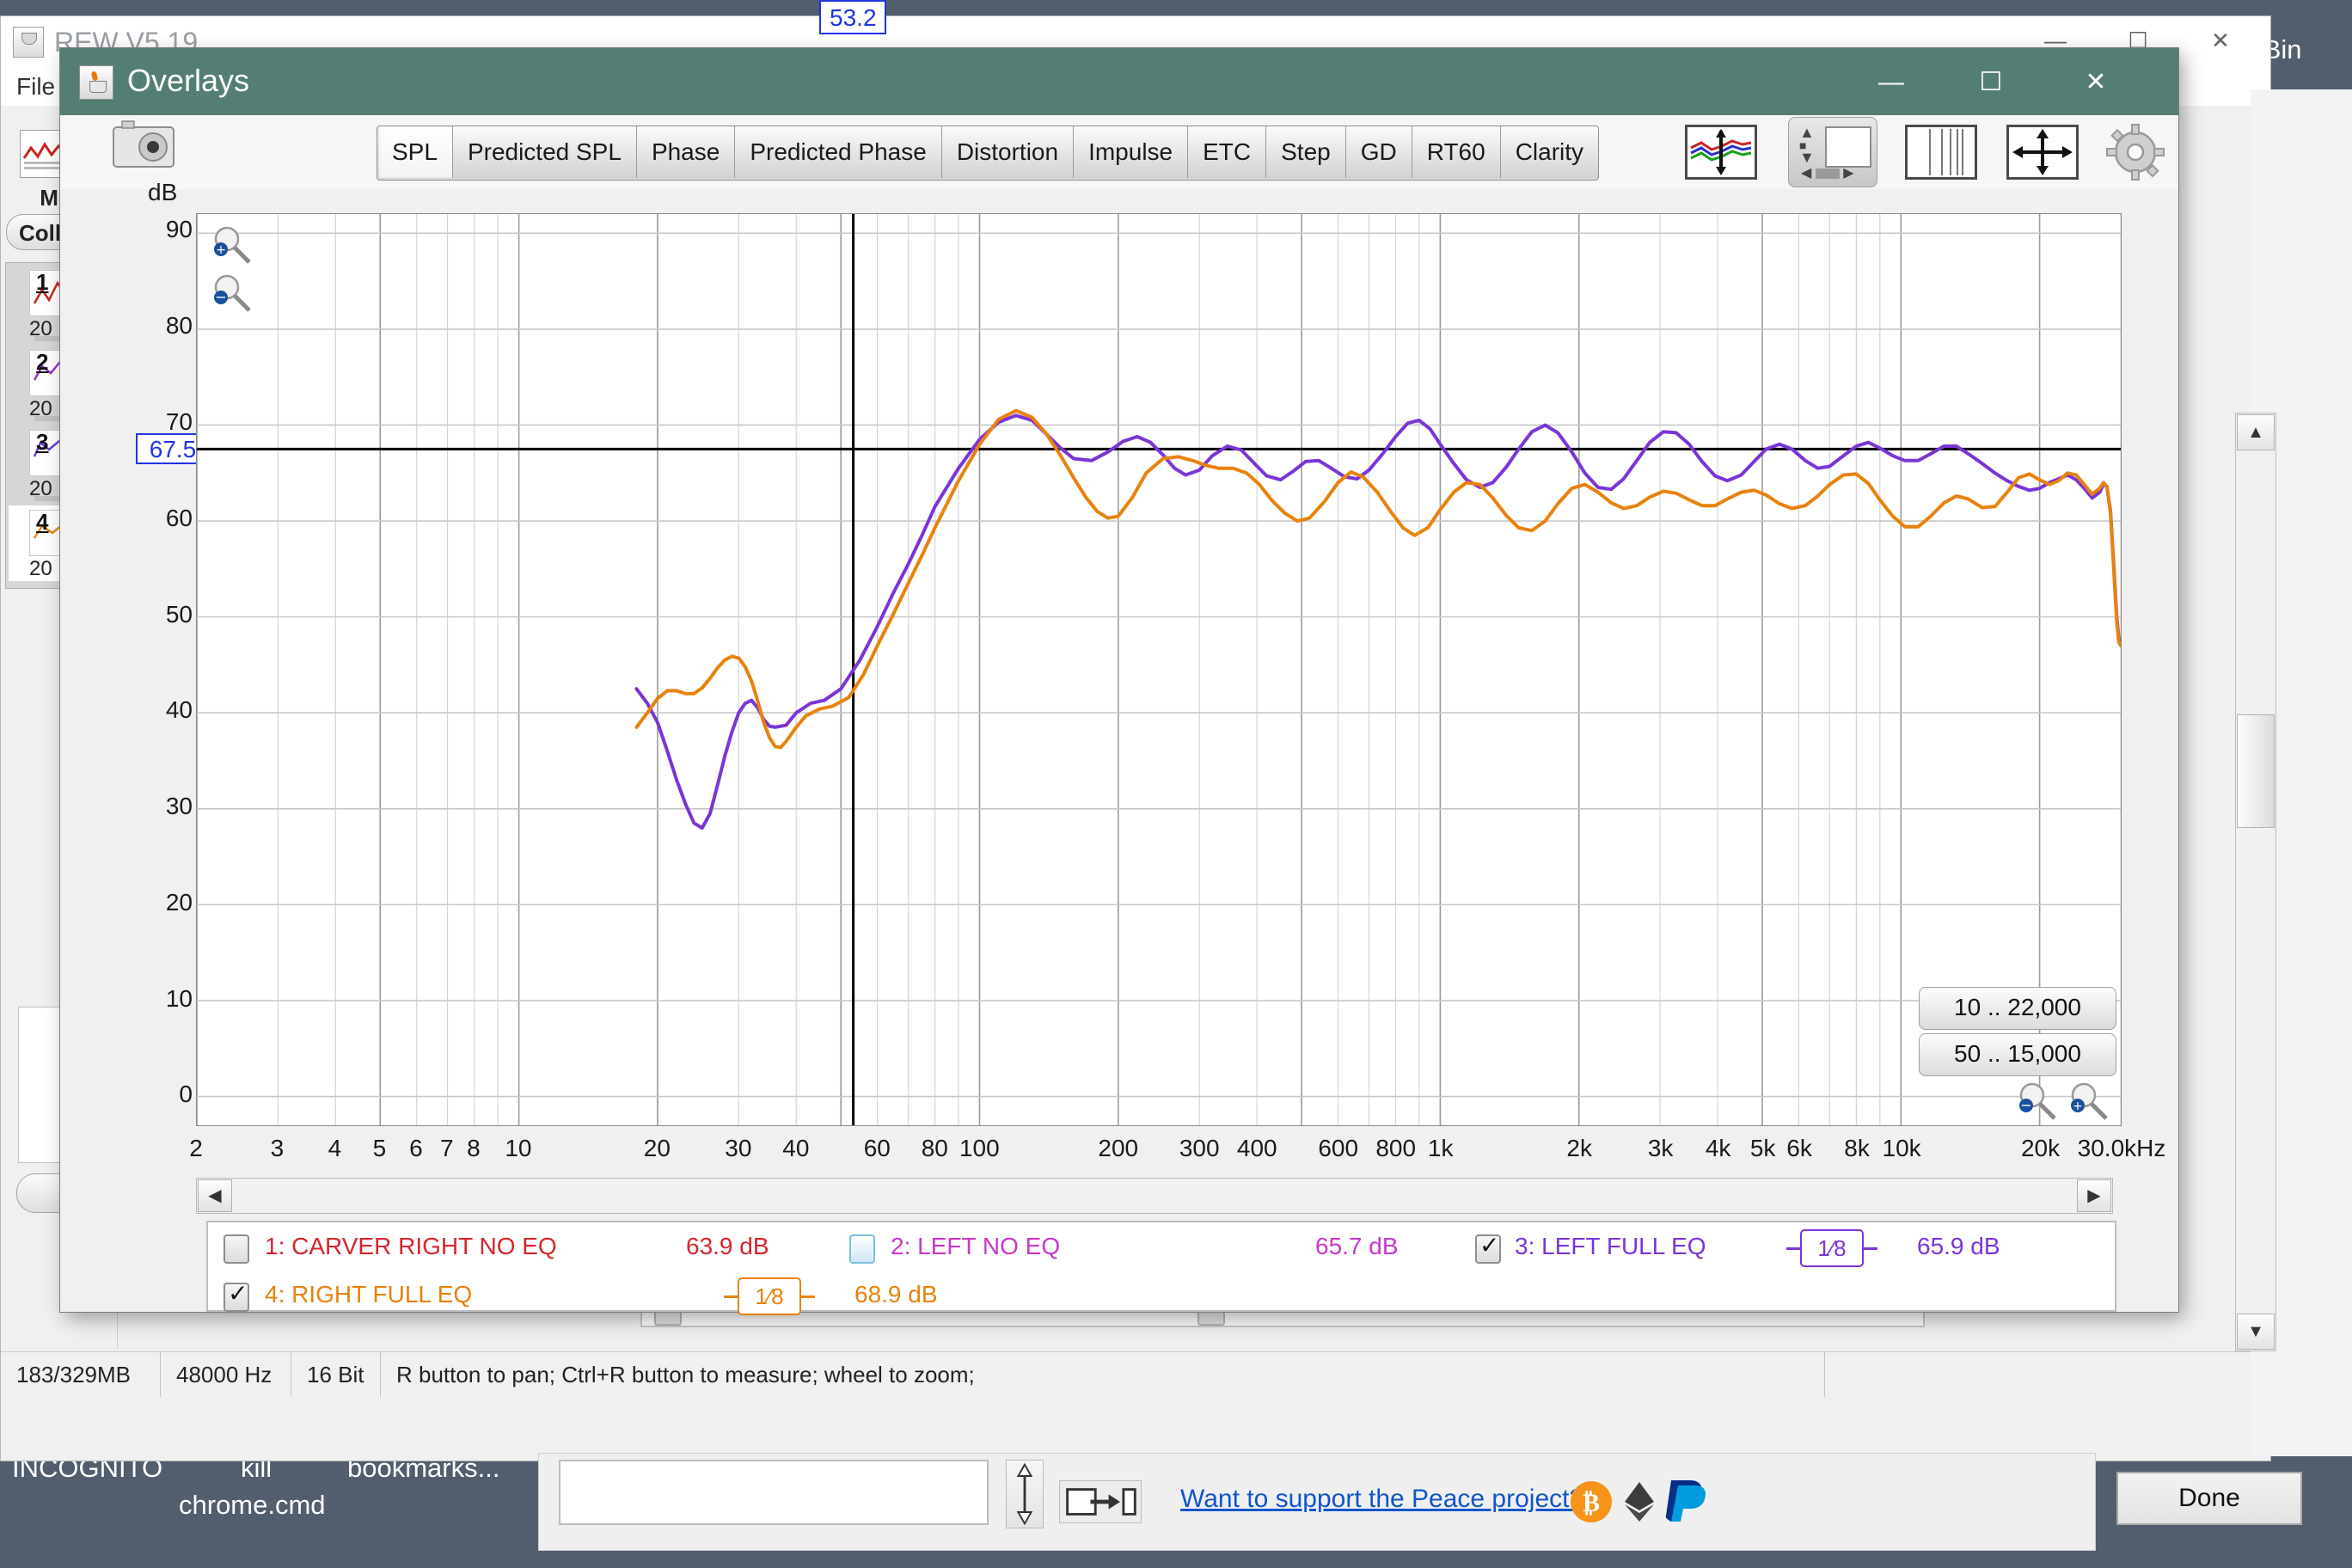 The width and height of the screenshot is (2352, 1568). What do you see at coordinates (1549, 152) in the screenshot?
I see `tab-clarity: Clarity` at bounding box center [1549, 152].